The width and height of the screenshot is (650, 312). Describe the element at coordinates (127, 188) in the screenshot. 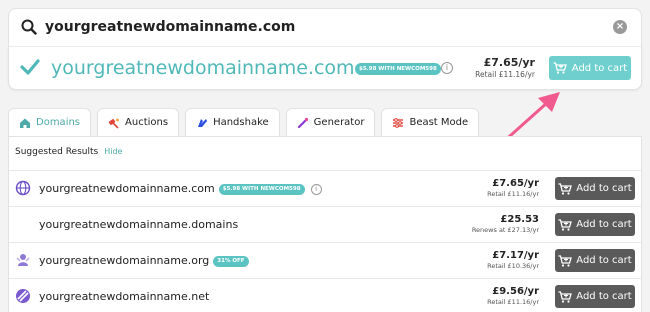

I see `domain-text: yourgreatnewdomainname.com` at that location.